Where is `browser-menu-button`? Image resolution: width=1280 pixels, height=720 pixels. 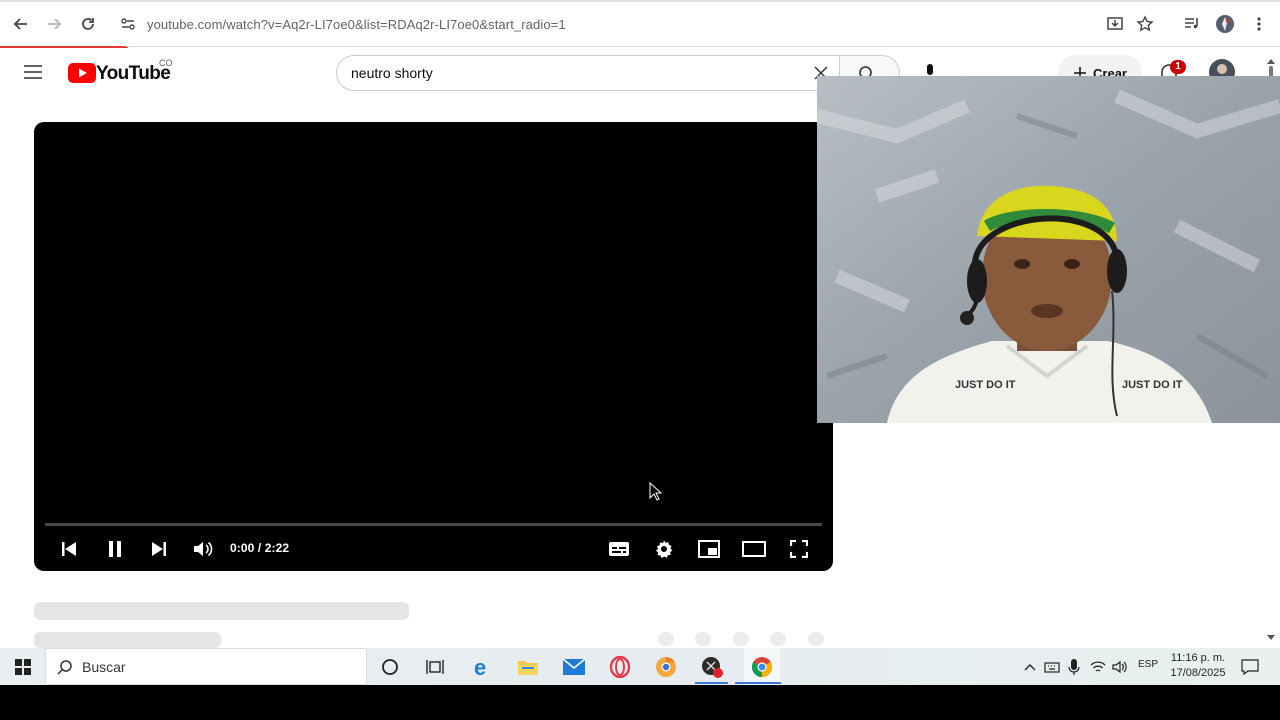 browser-menu-button is located at coordinates (1259, 24).